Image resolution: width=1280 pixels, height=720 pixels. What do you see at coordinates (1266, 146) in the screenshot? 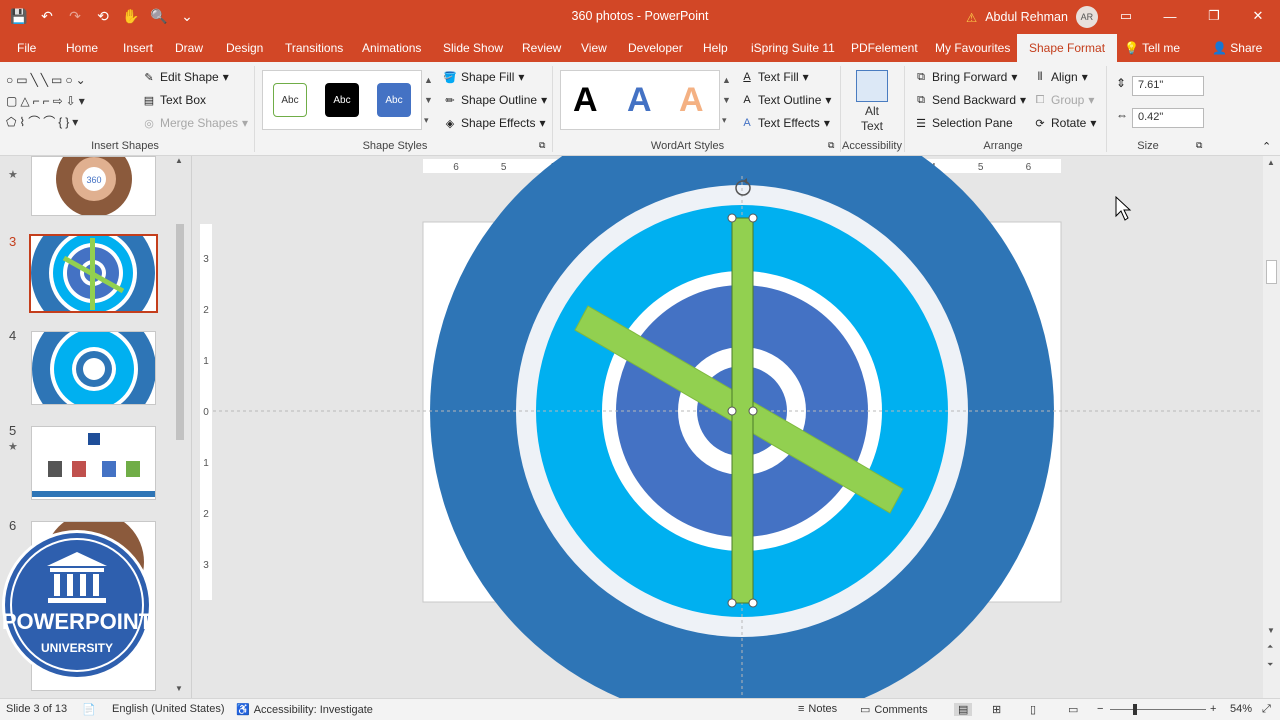
I see `collapse-ribbon-icon: ⌃` at bounding box center [1266, 146].